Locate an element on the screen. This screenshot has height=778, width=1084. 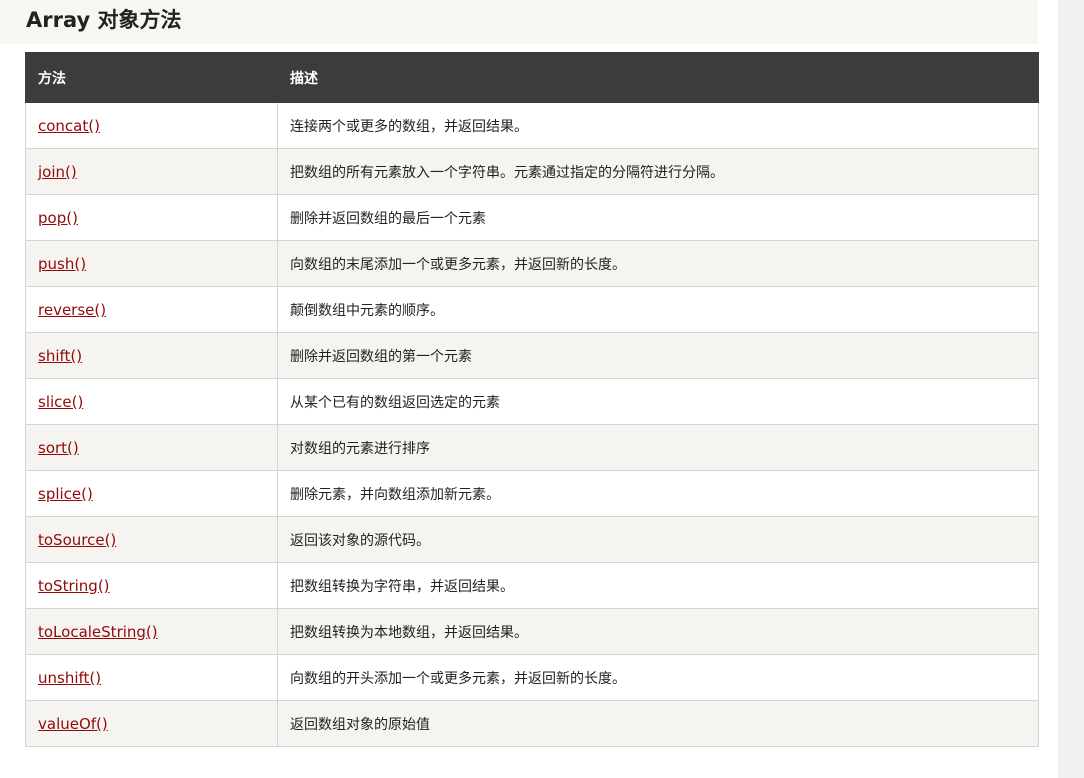
method-link: toSource() is located at coordinates (77, 540).